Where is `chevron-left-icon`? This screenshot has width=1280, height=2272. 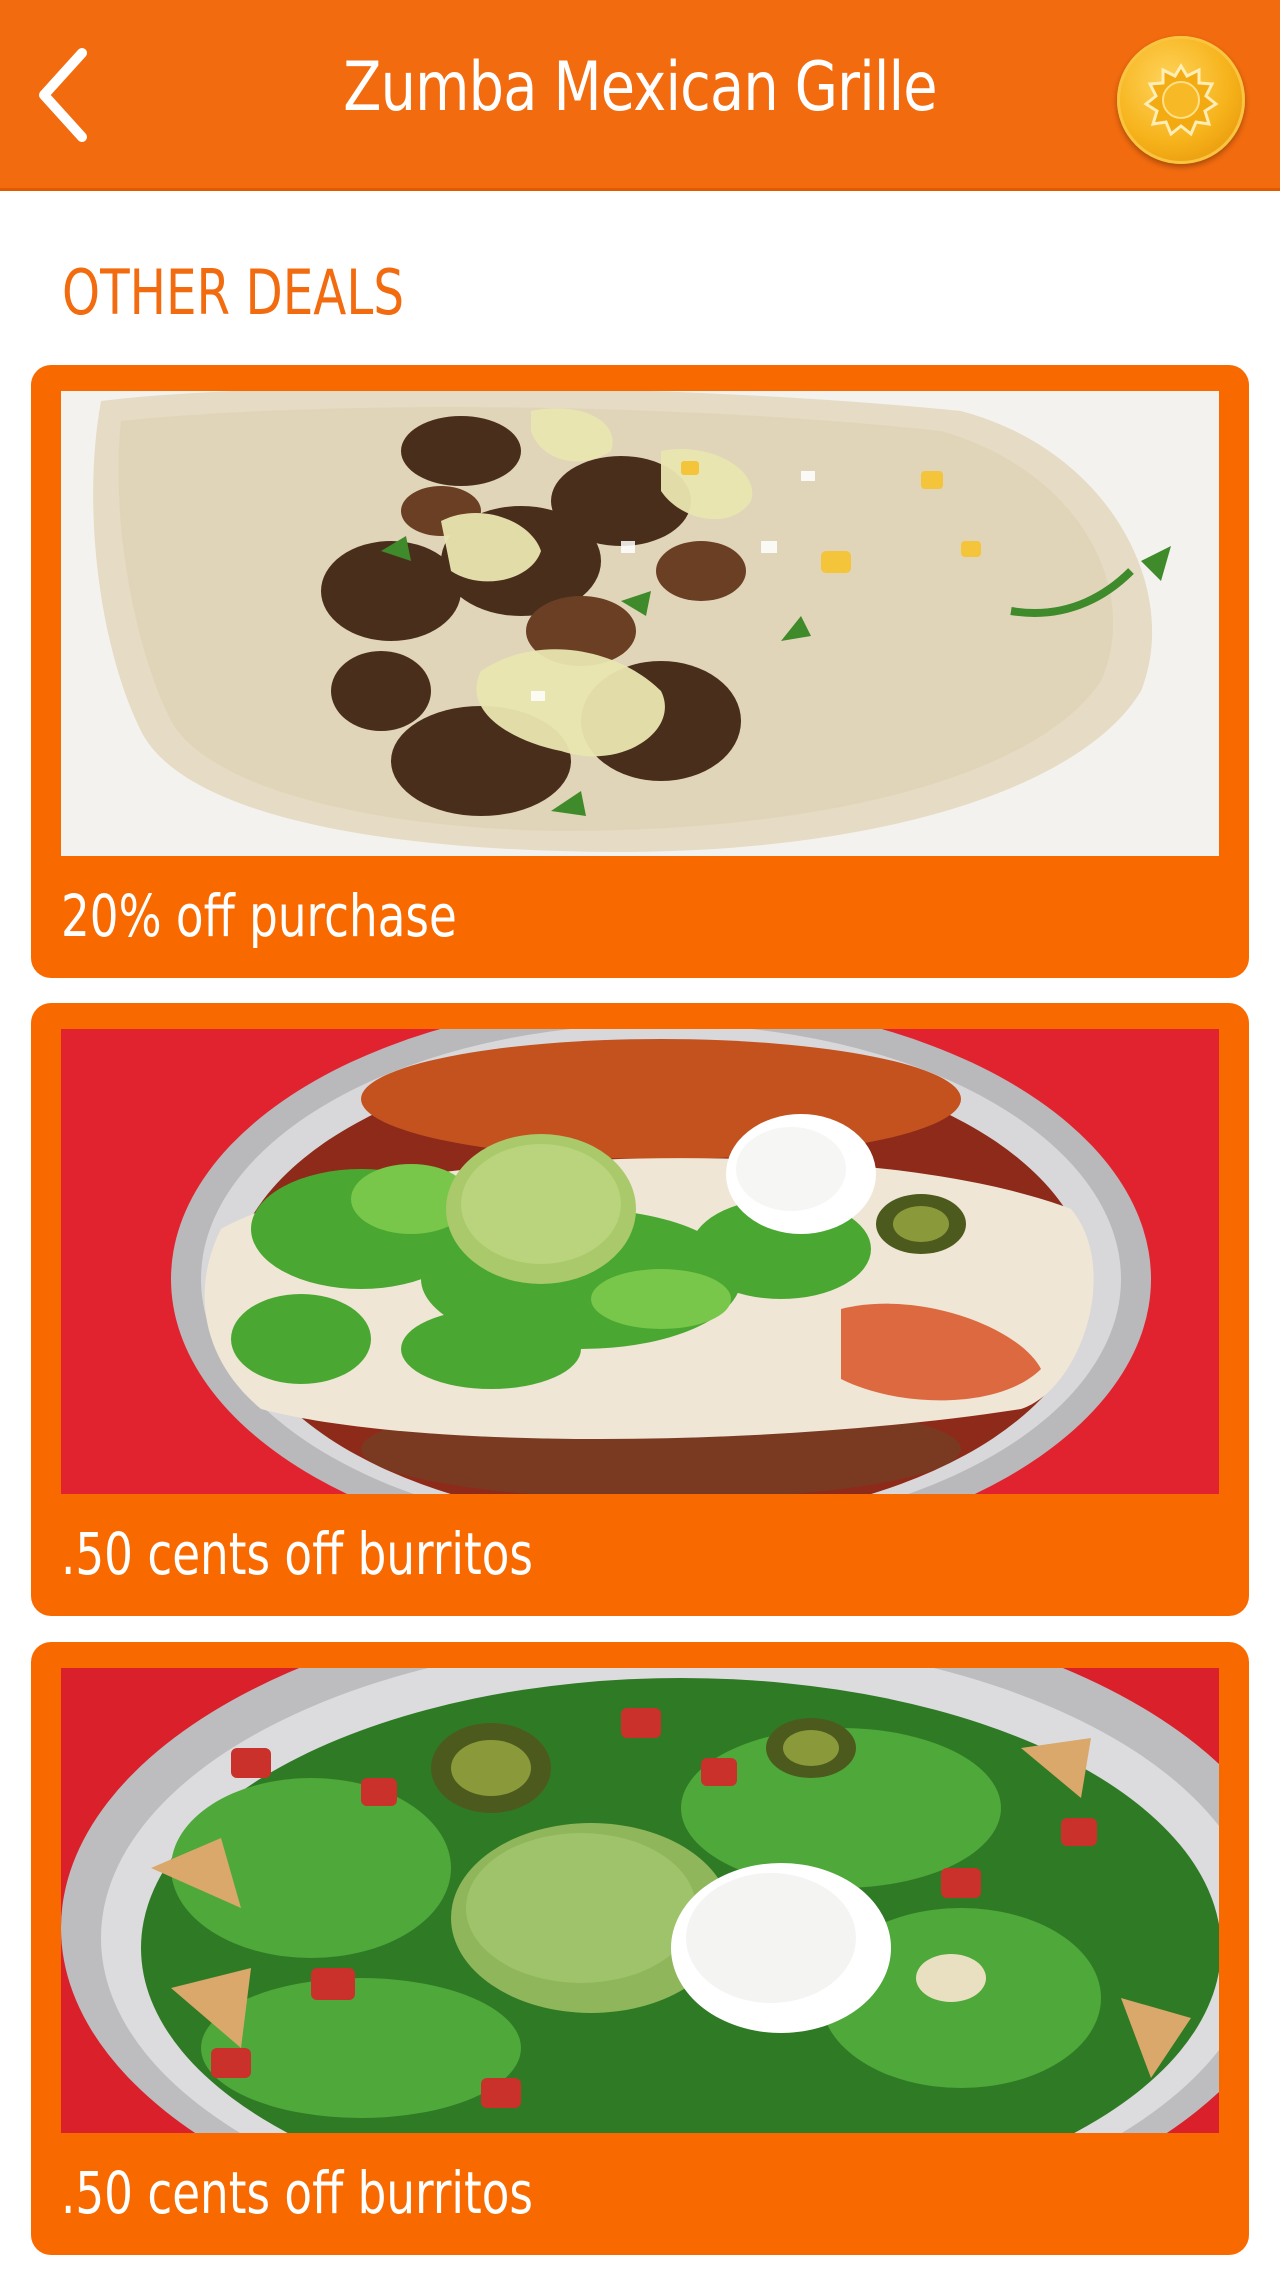
chevron-left-icon is located at coordinates (63, 95).